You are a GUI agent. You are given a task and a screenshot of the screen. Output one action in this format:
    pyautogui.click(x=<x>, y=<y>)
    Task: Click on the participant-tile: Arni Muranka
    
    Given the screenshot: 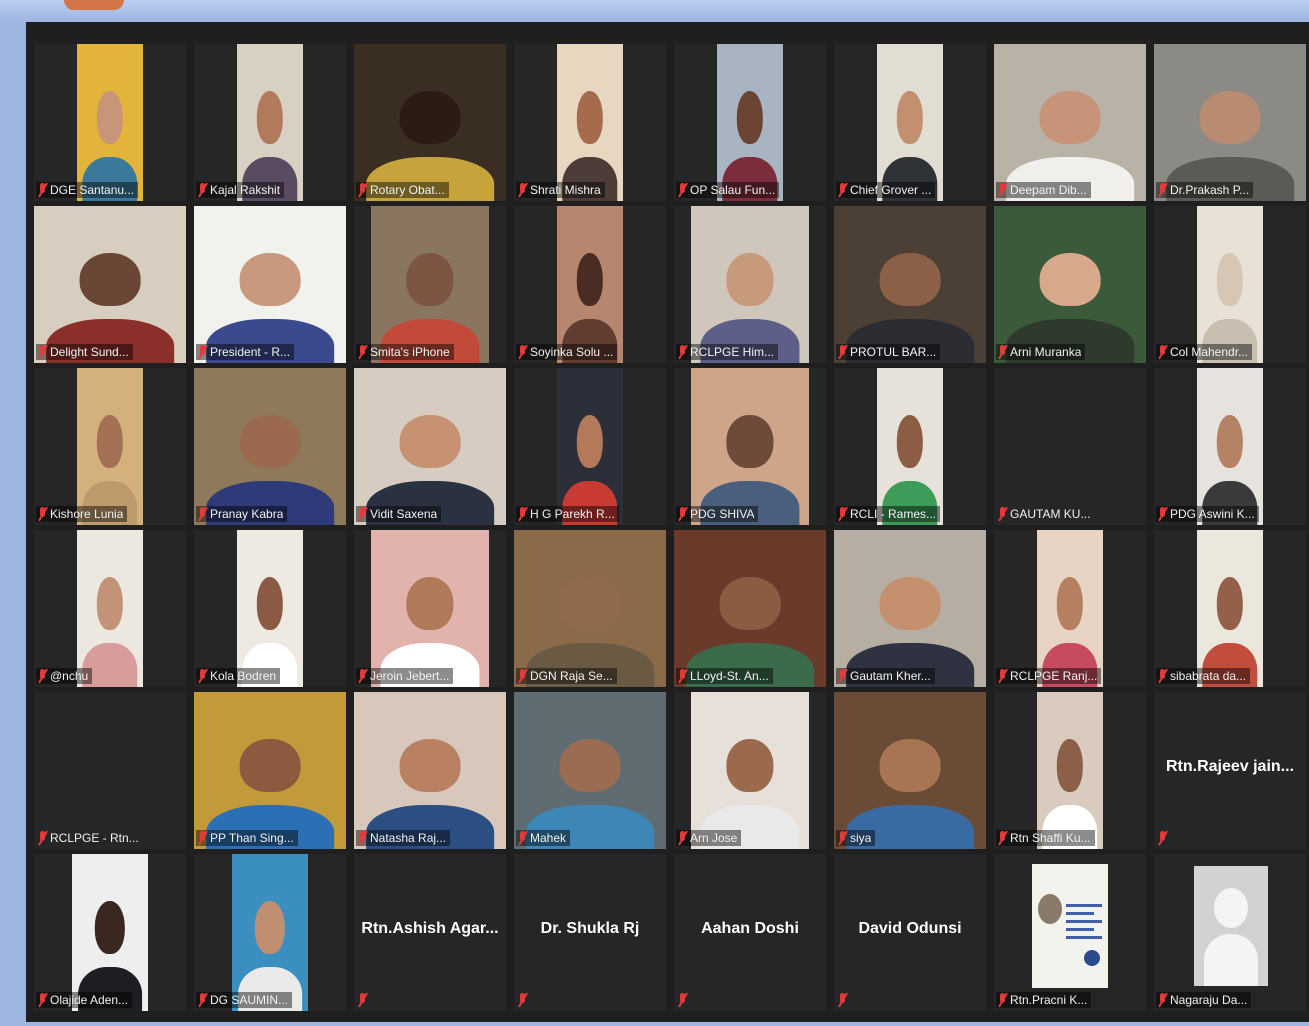 What is the action you would take?
    pyautogui.click(x=1070, y=284)
    